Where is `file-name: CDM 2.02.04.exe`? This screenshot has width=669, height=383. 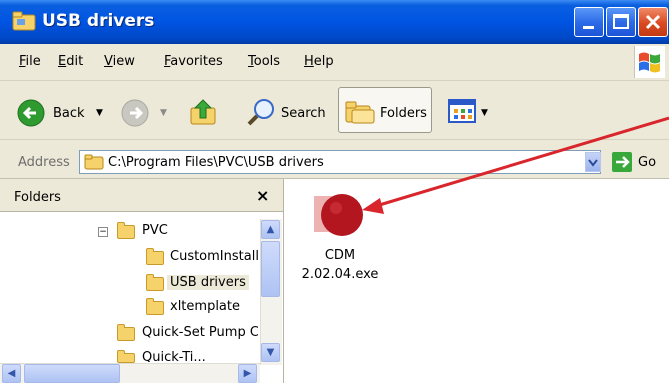
file-name: CDM 2.02.04.exe is located at coordinates (340, 265).